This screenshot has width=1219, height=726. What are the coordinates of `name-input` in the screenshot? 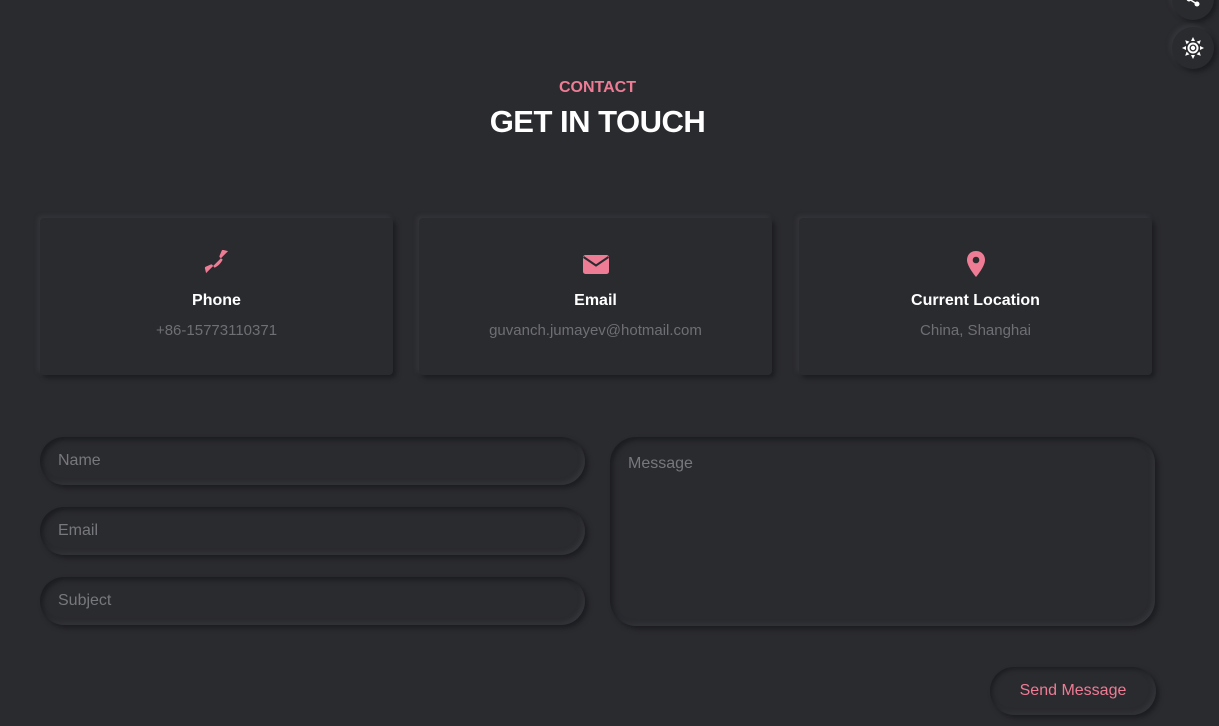 It's located at (312, 461).